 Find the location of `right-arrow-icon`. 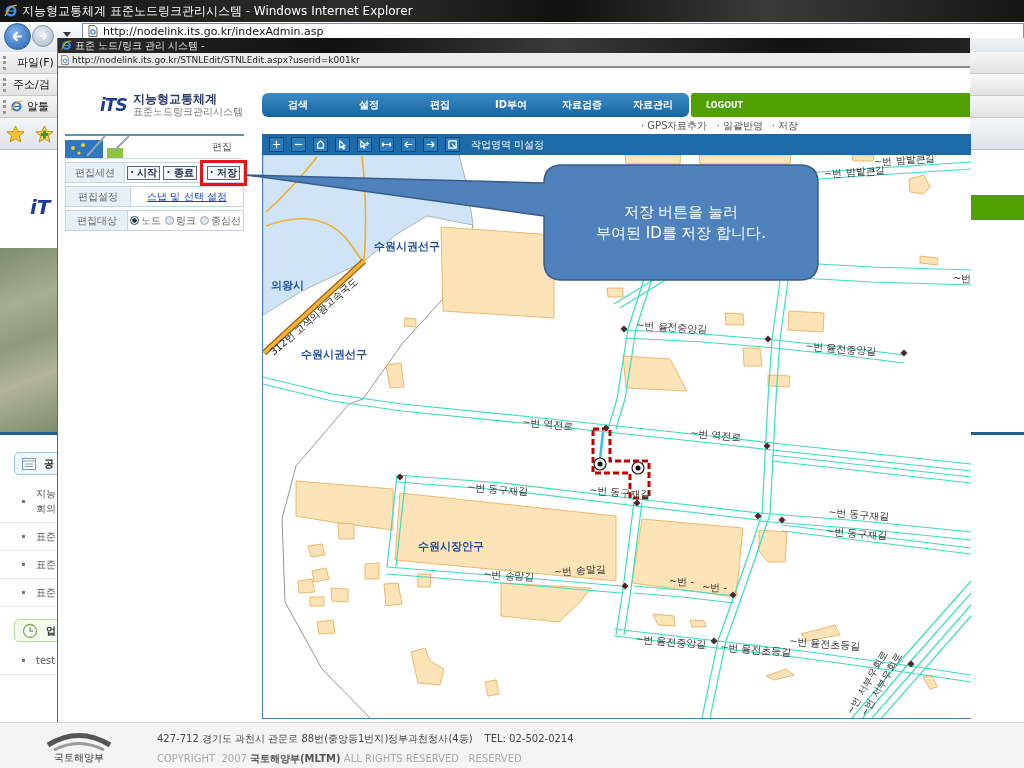

right-arrow-icon is located at coordinates (43, 36).